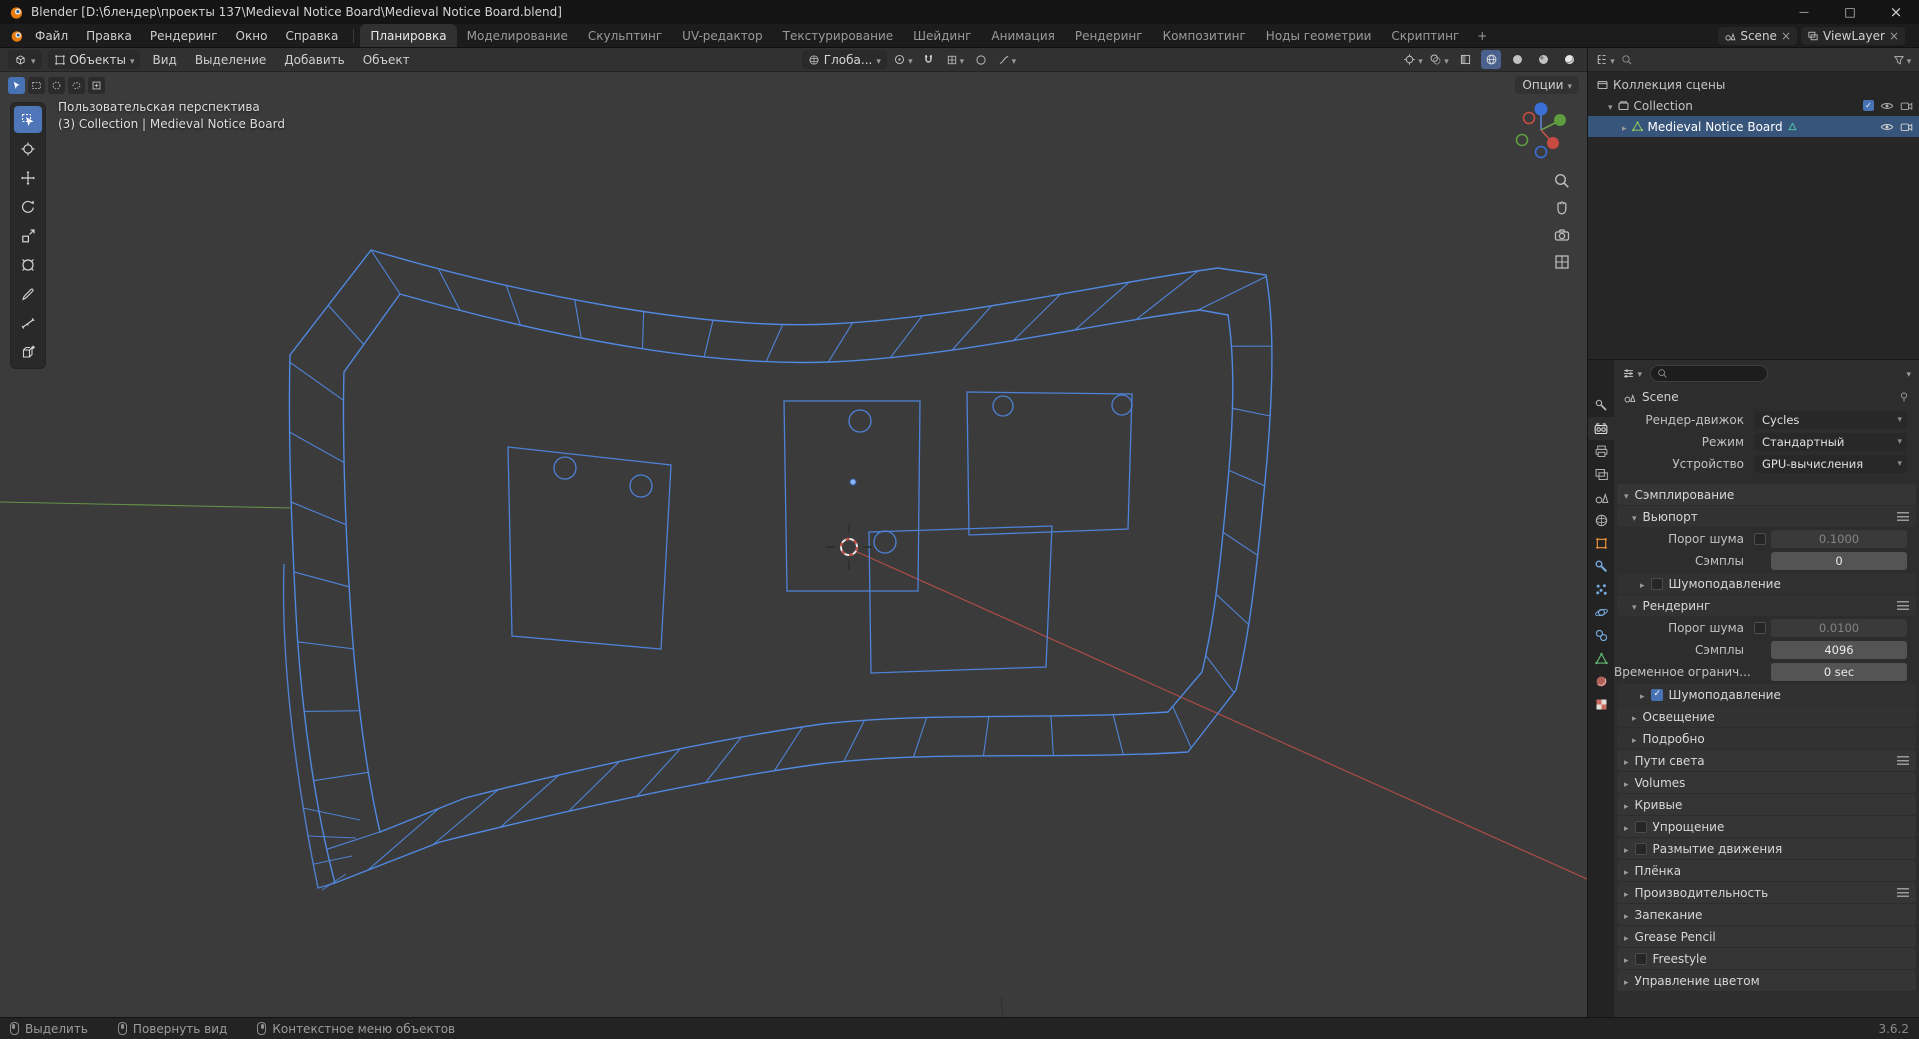 This screenshot has height=1039, width=1919. I want to click on tool-select-box, so click(28, 119).